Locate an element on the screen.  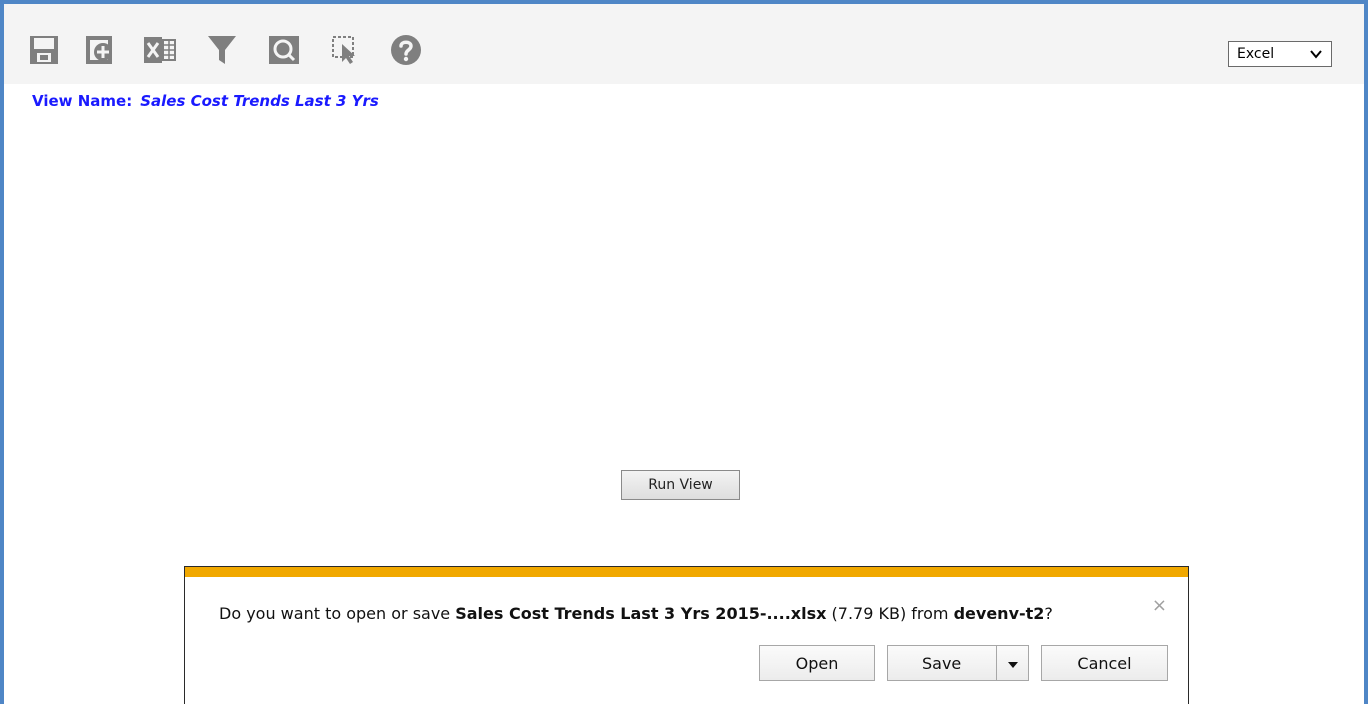
save-button: Save is located at coordinates (942, 663).